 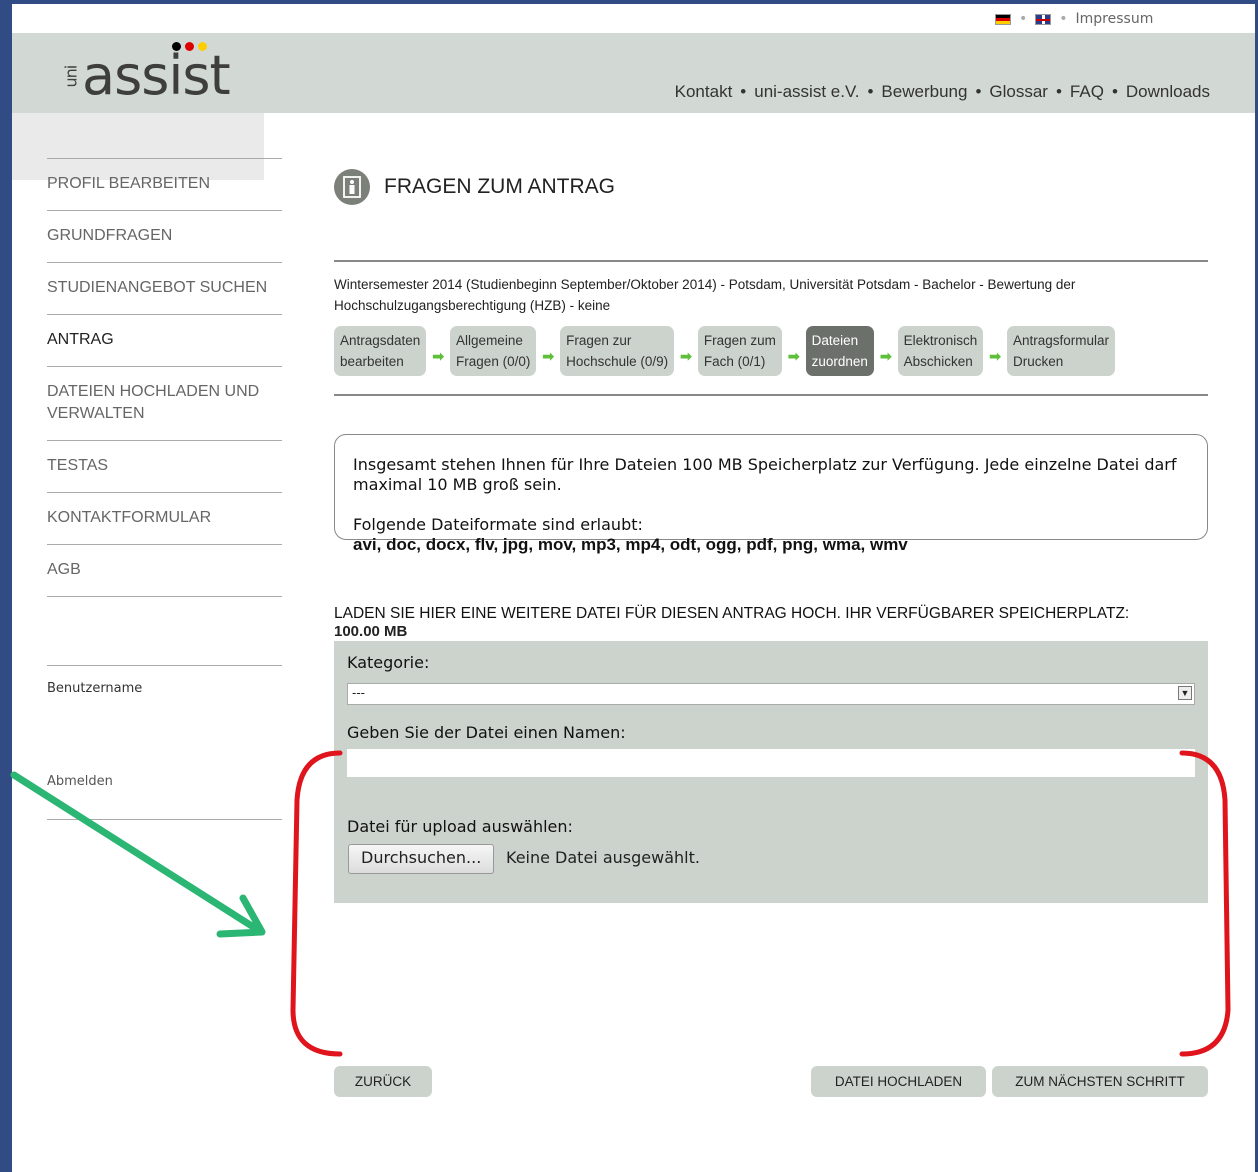 I want to click on nav-uni-assist: uni-assist e.V., so click(x=806, y=92).